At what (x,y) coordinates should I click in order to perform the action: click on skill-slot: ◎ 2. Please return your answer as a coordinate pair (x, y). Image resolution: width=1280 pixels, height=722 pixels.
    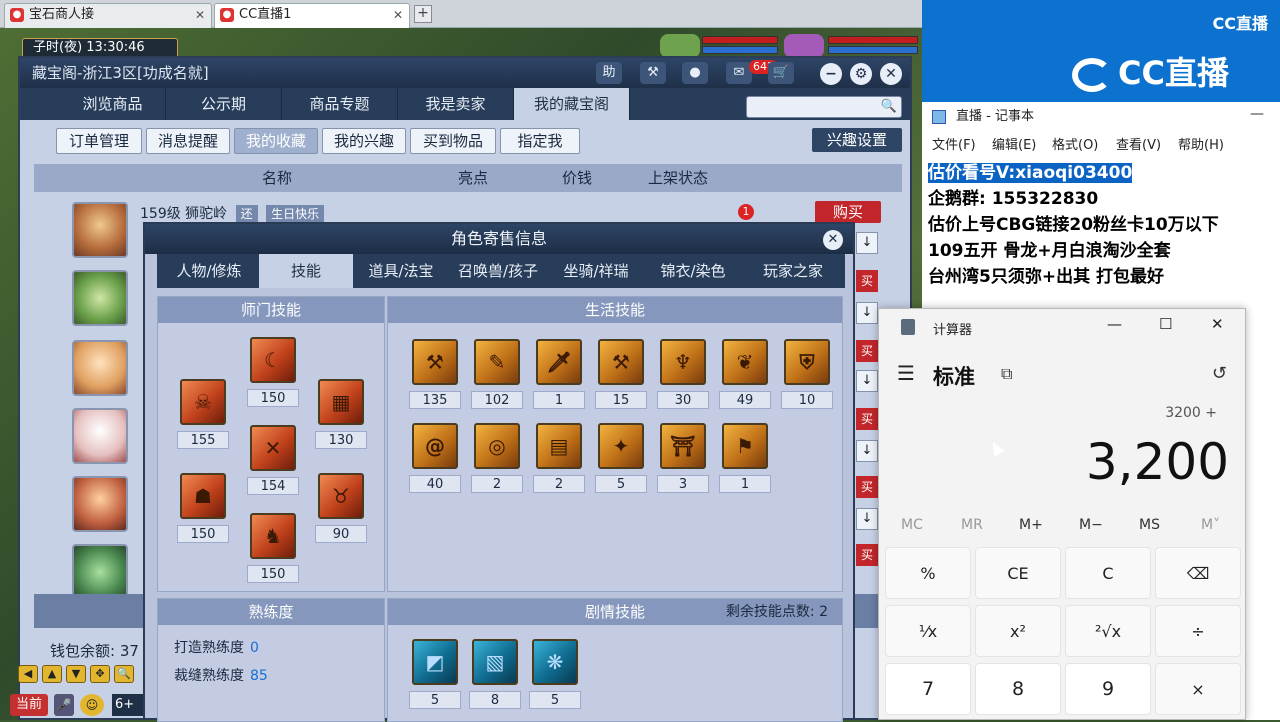
    Looking at the image, I should click on (497, 458).